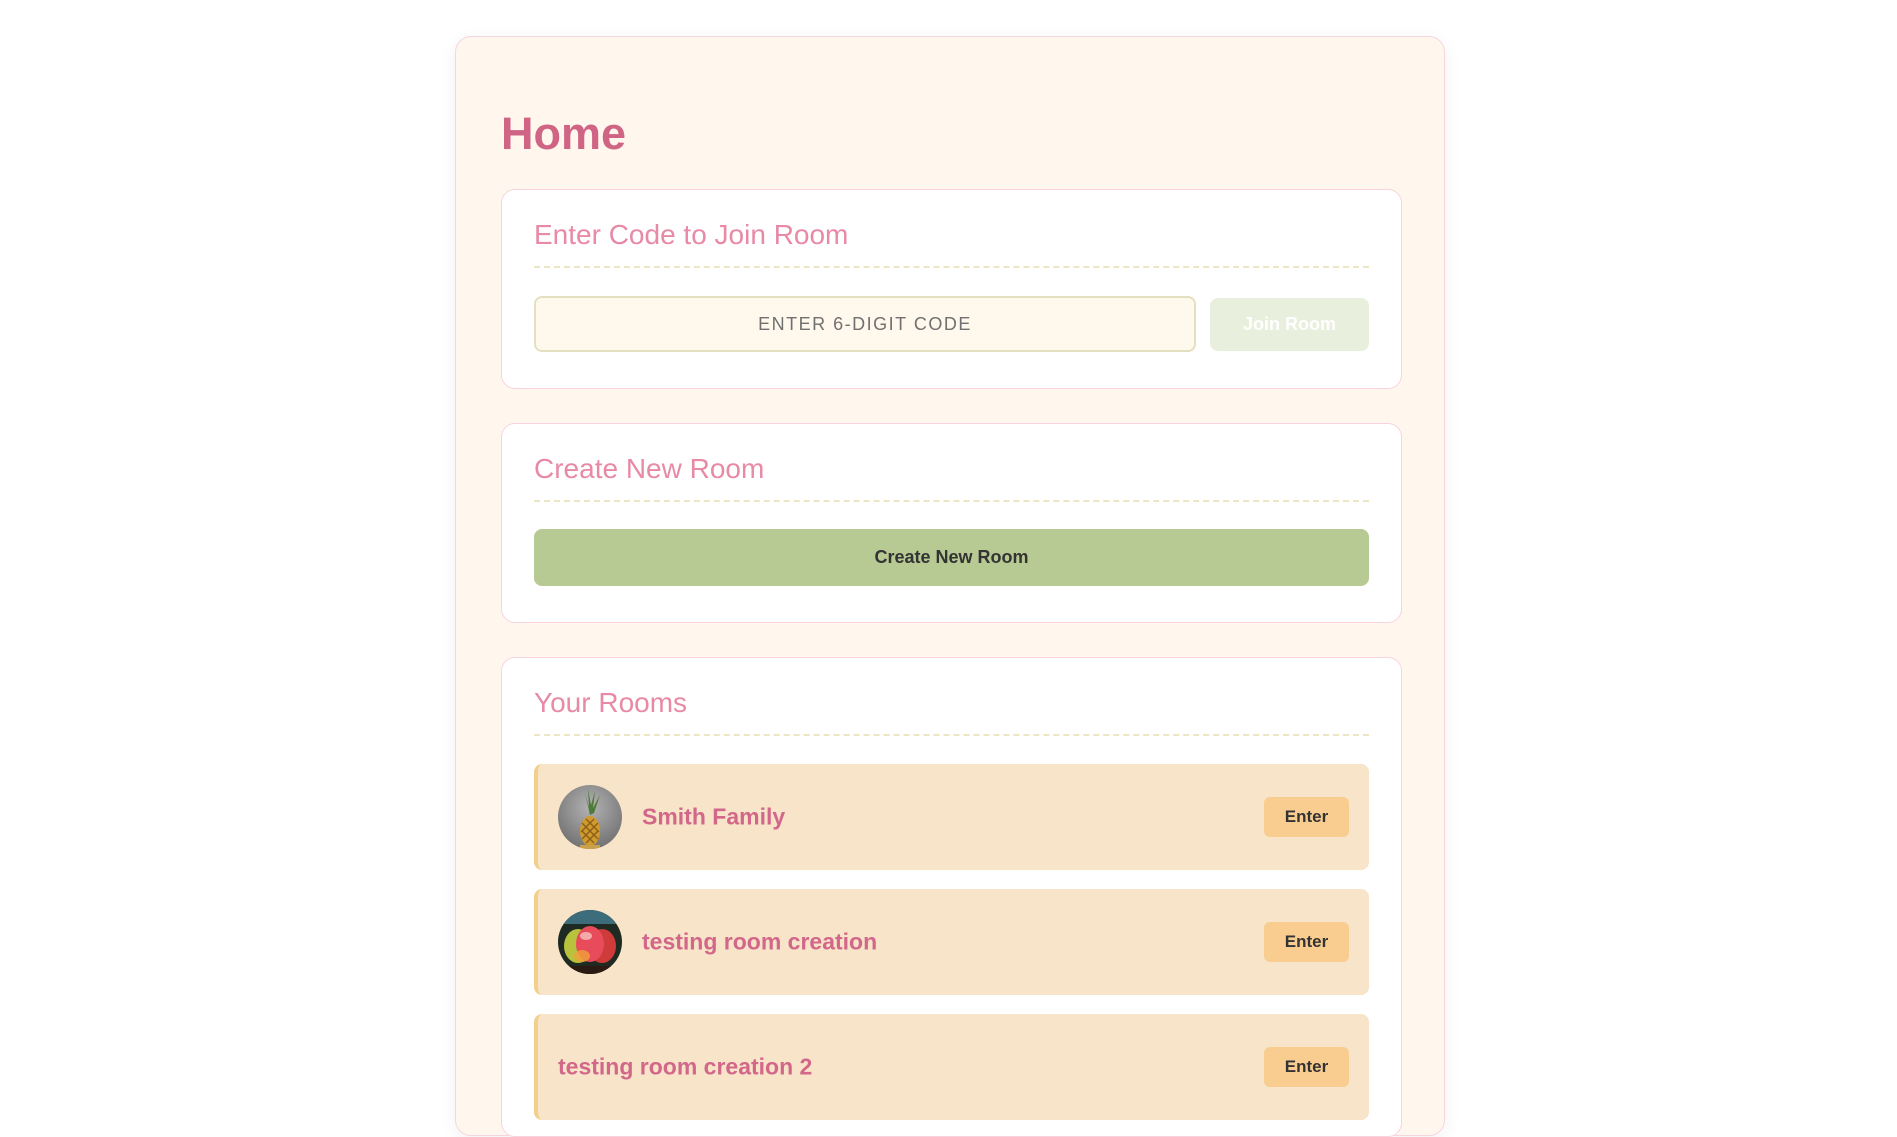  What do you see at coordinates (611, 702) in the screenshot?
I see `your-rooms-heading: Your Rooms` at bounding box center [611, 702].